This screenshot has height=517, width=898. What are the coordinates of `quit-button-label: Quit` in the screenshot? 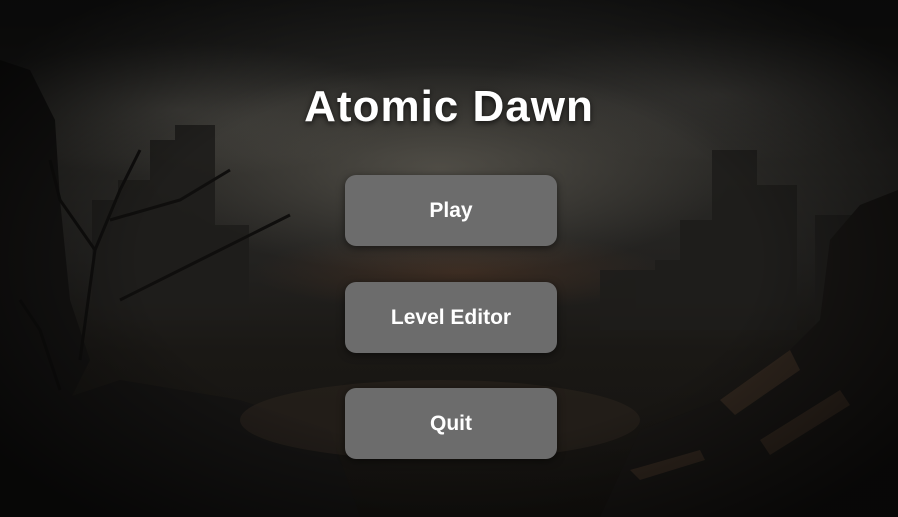 It's located at (451, 423).